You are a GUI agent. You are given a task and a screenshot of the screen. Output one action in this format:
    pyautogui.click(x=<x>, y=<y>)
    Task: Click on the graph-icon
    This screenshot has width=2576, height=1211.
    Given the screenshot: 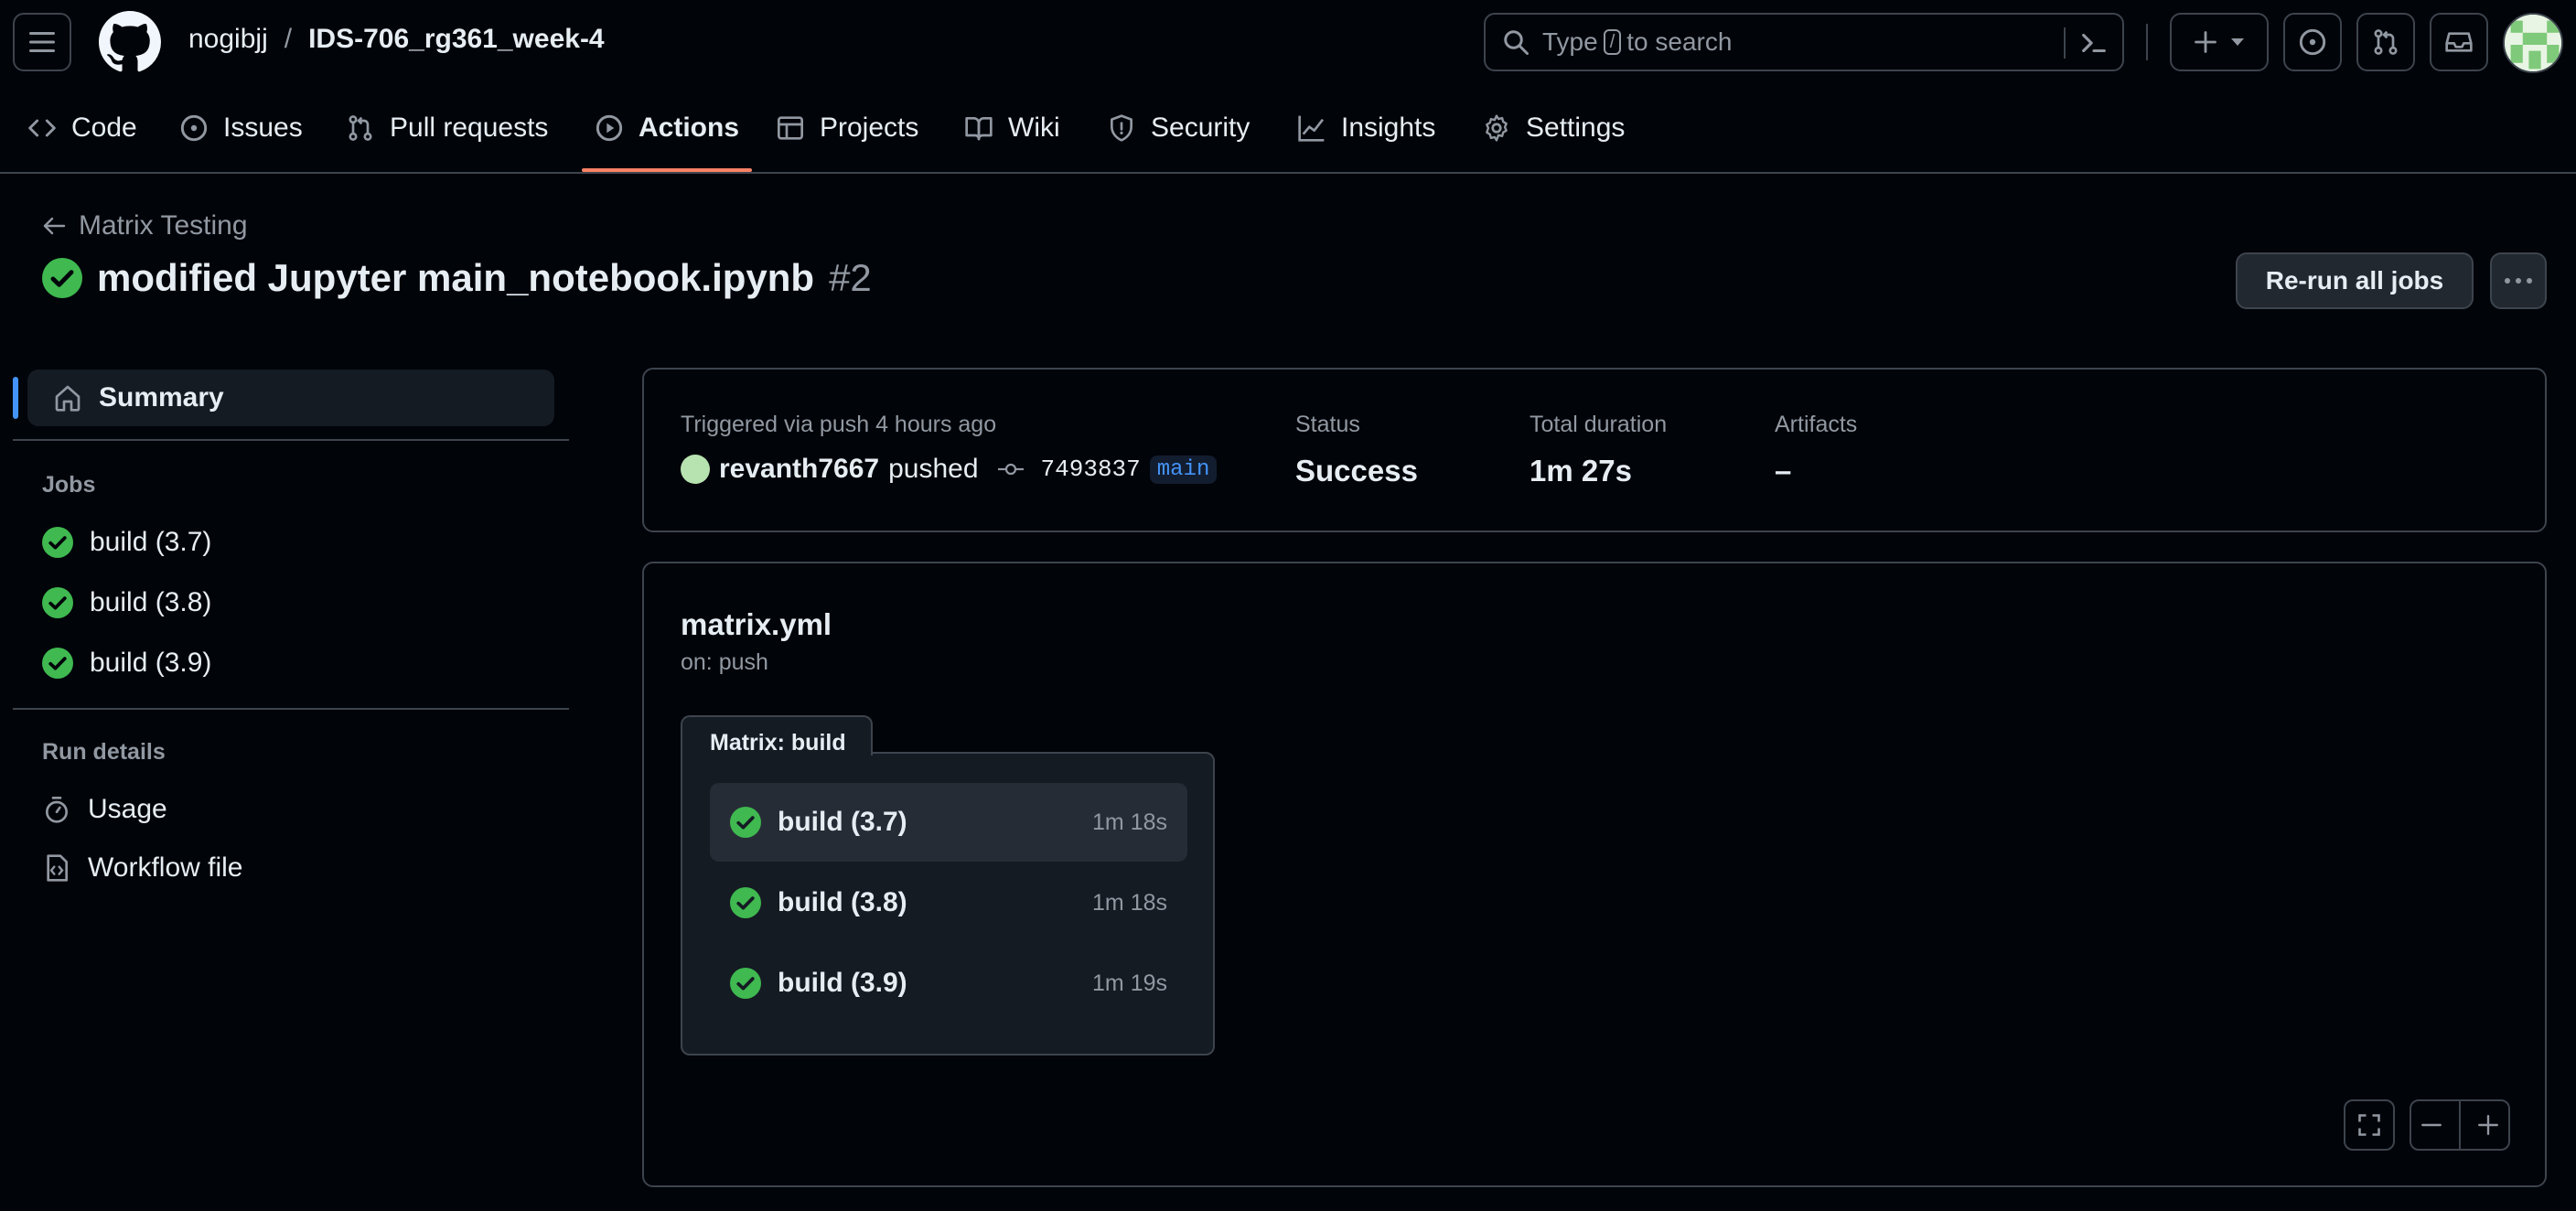 What is the action you would take?
    pyautogui.click(x=1311, y=128)
    